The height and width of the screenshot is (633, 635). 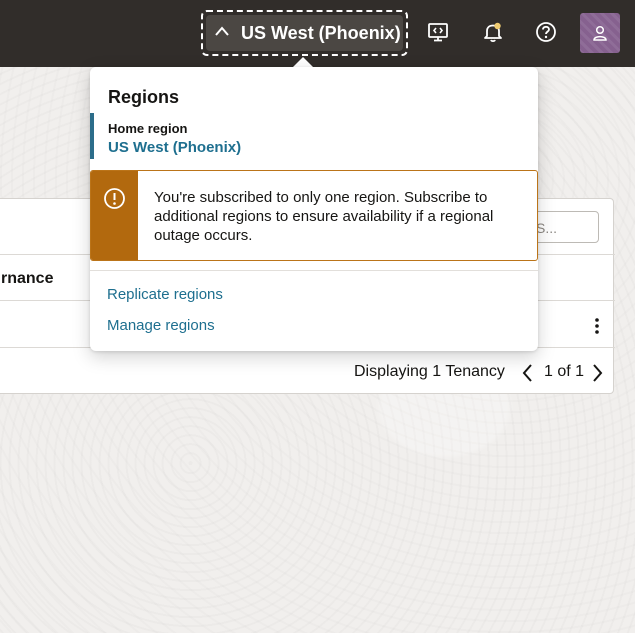 What do you see at coordinates (546, 32) in the screenshot?
I see `help-icon` at bounding box center [546, 32].